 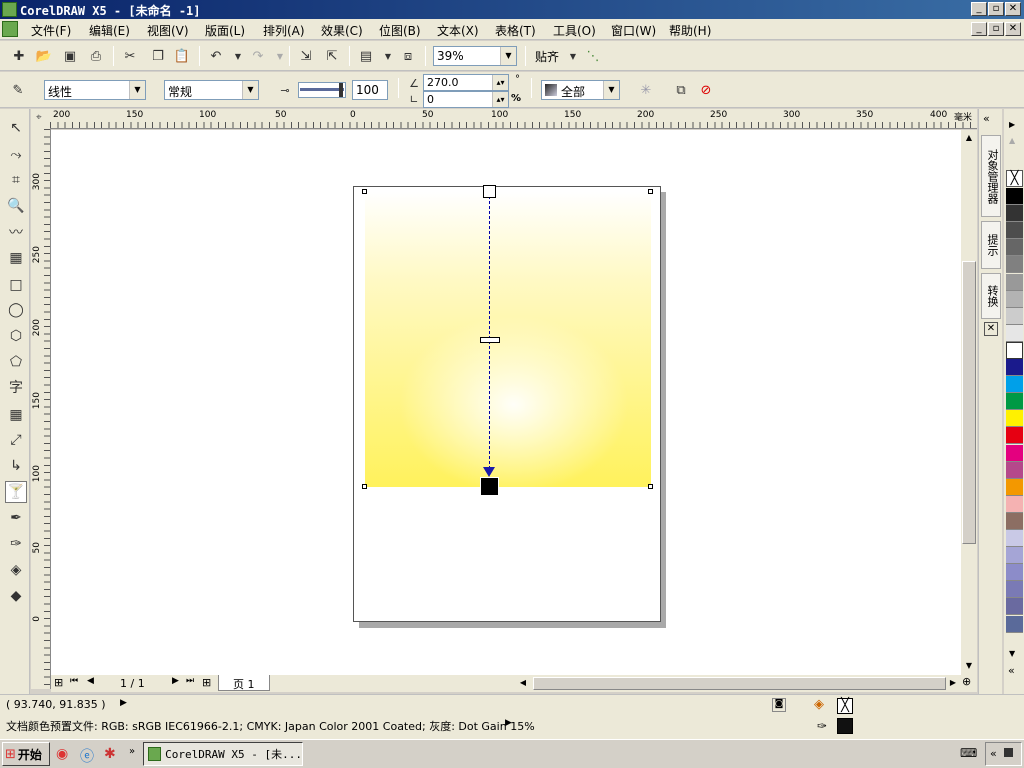 I want to click on scroll-left-icon: ◀, so click(x=523, y=683).